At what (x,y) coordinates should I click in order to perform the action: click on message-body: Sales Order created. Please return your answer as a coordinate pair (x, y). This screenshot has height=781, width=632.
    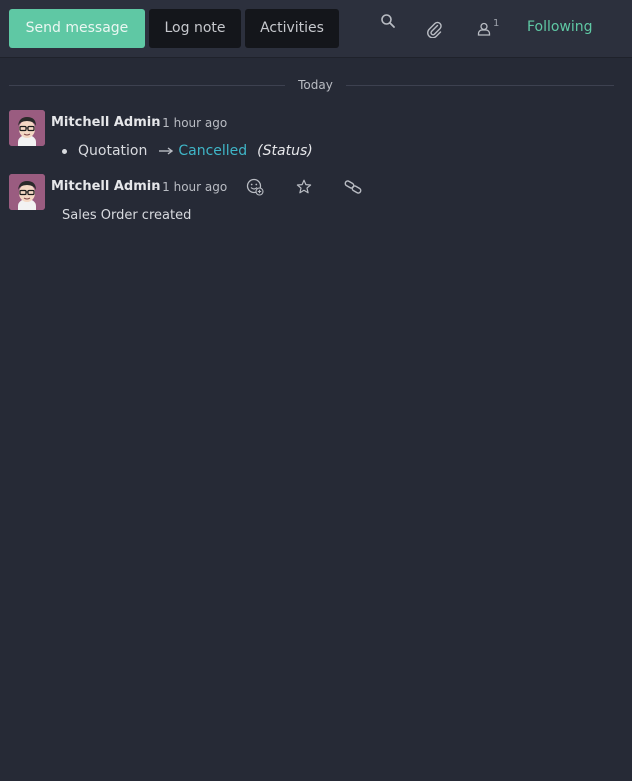
    Looking at the image, I should click on (127, 215).